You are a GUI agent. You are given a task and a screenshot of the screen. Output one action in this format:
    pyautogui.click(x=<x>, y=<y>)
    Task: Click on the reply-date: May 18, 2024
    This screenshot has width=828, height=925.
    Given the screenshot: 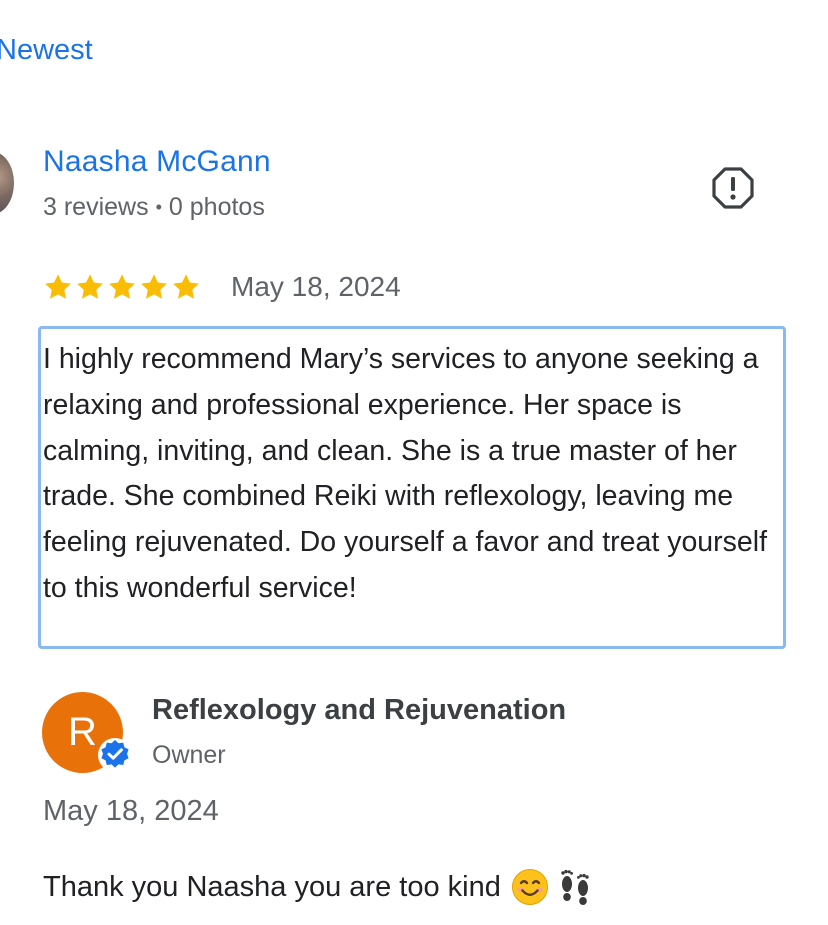 What is the action you would take?
    pyautogui.click(x=131, y=811)
    